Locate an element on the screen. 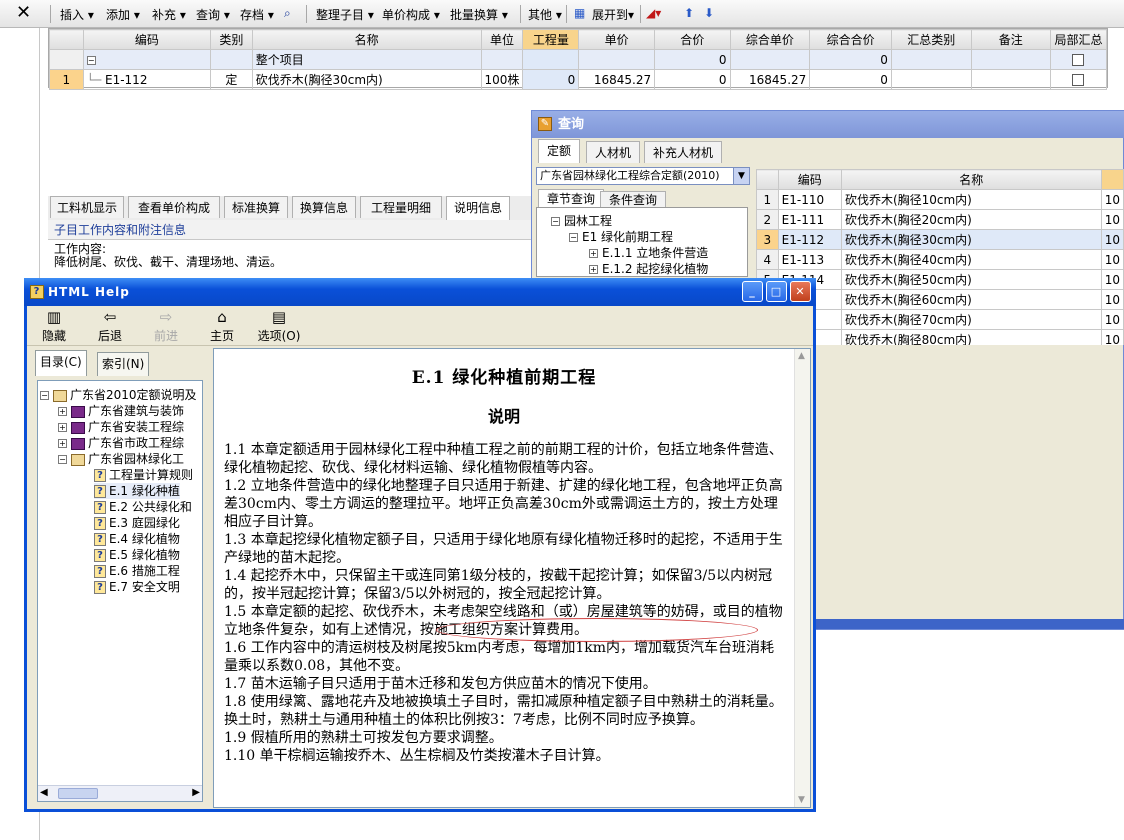  scrollbar-thumb is located at coordinates (78, 793).